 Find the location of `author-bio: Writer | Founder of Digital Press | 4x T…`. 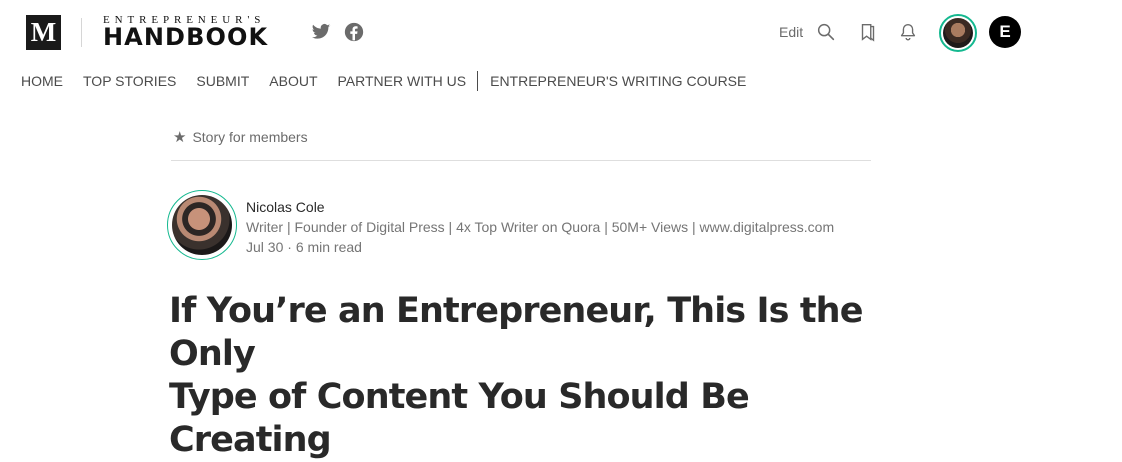

author-bio: Writer | Founder of Digital Press | 4x T… is located at coordinates (540, 227).